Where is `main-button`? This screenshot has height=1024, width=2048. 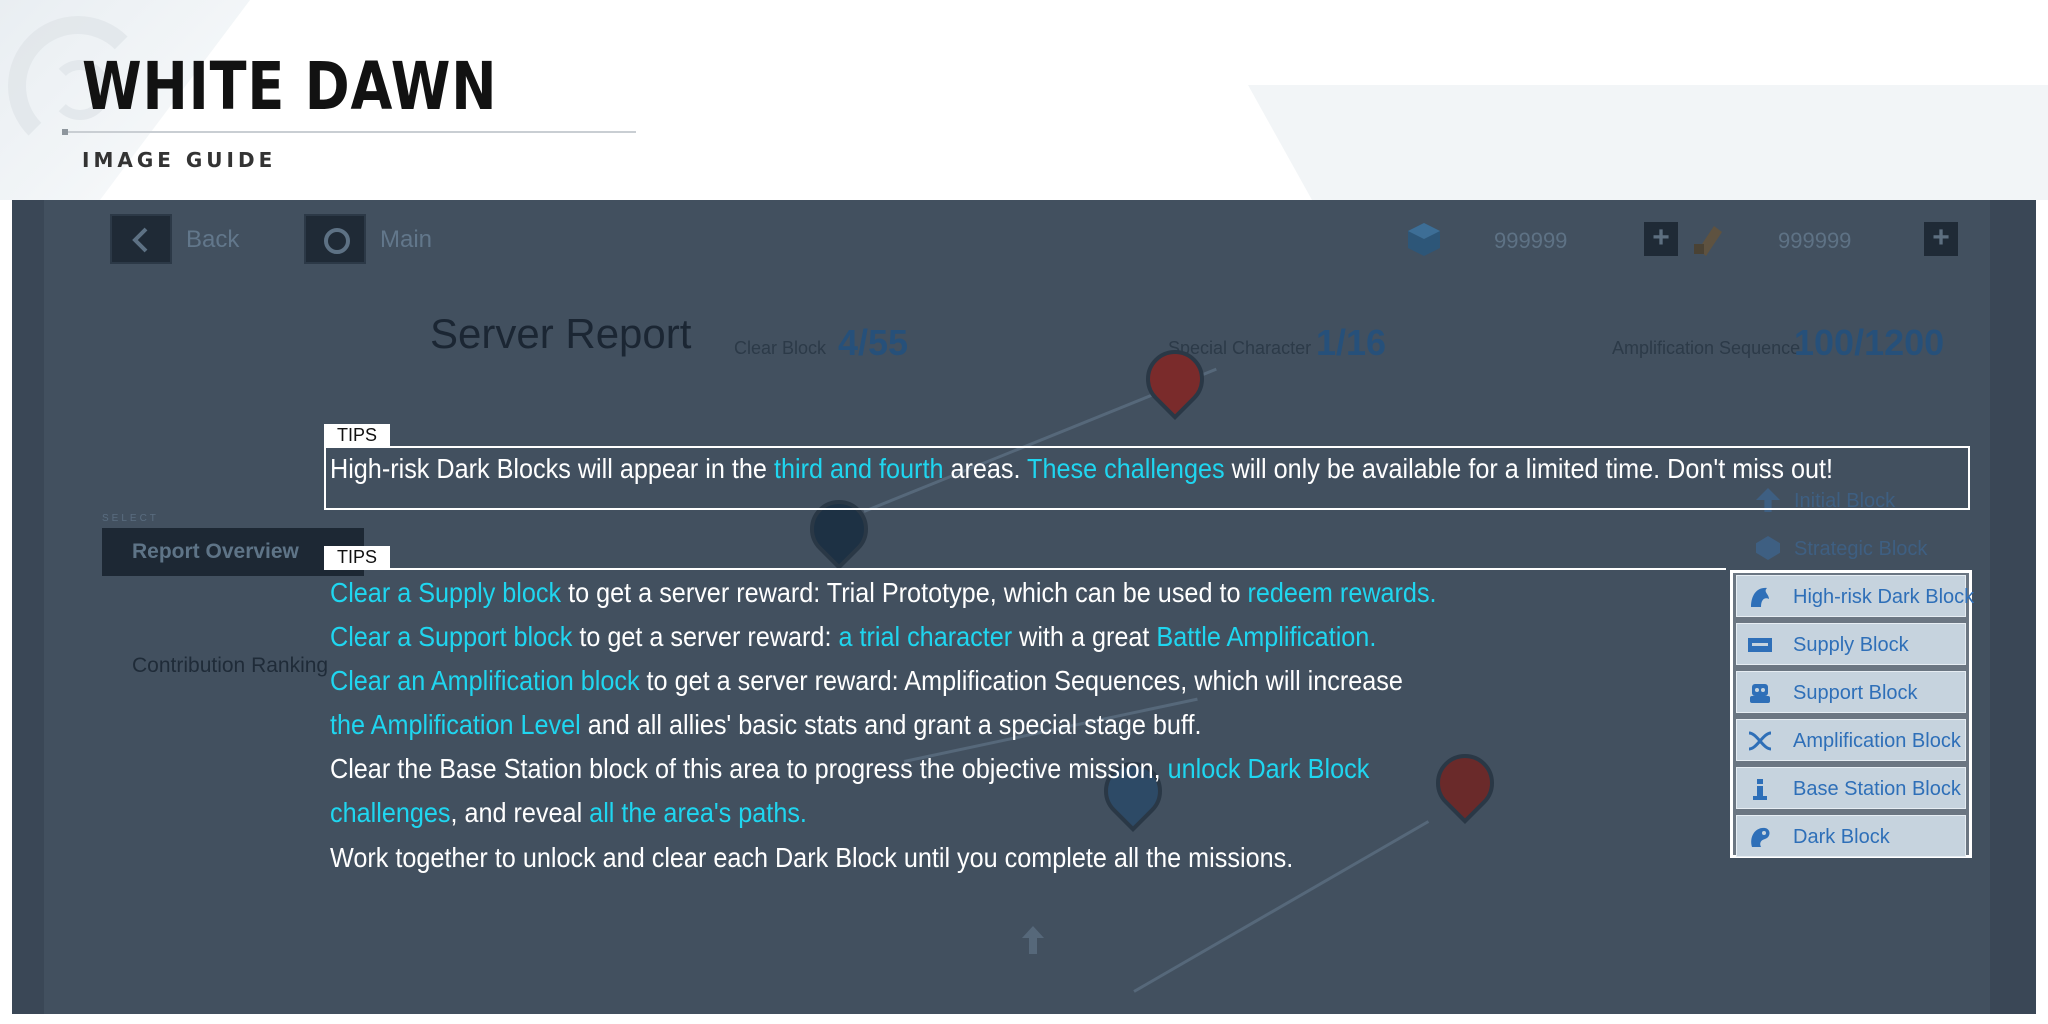 main-button is located at coordinates (335, 239).